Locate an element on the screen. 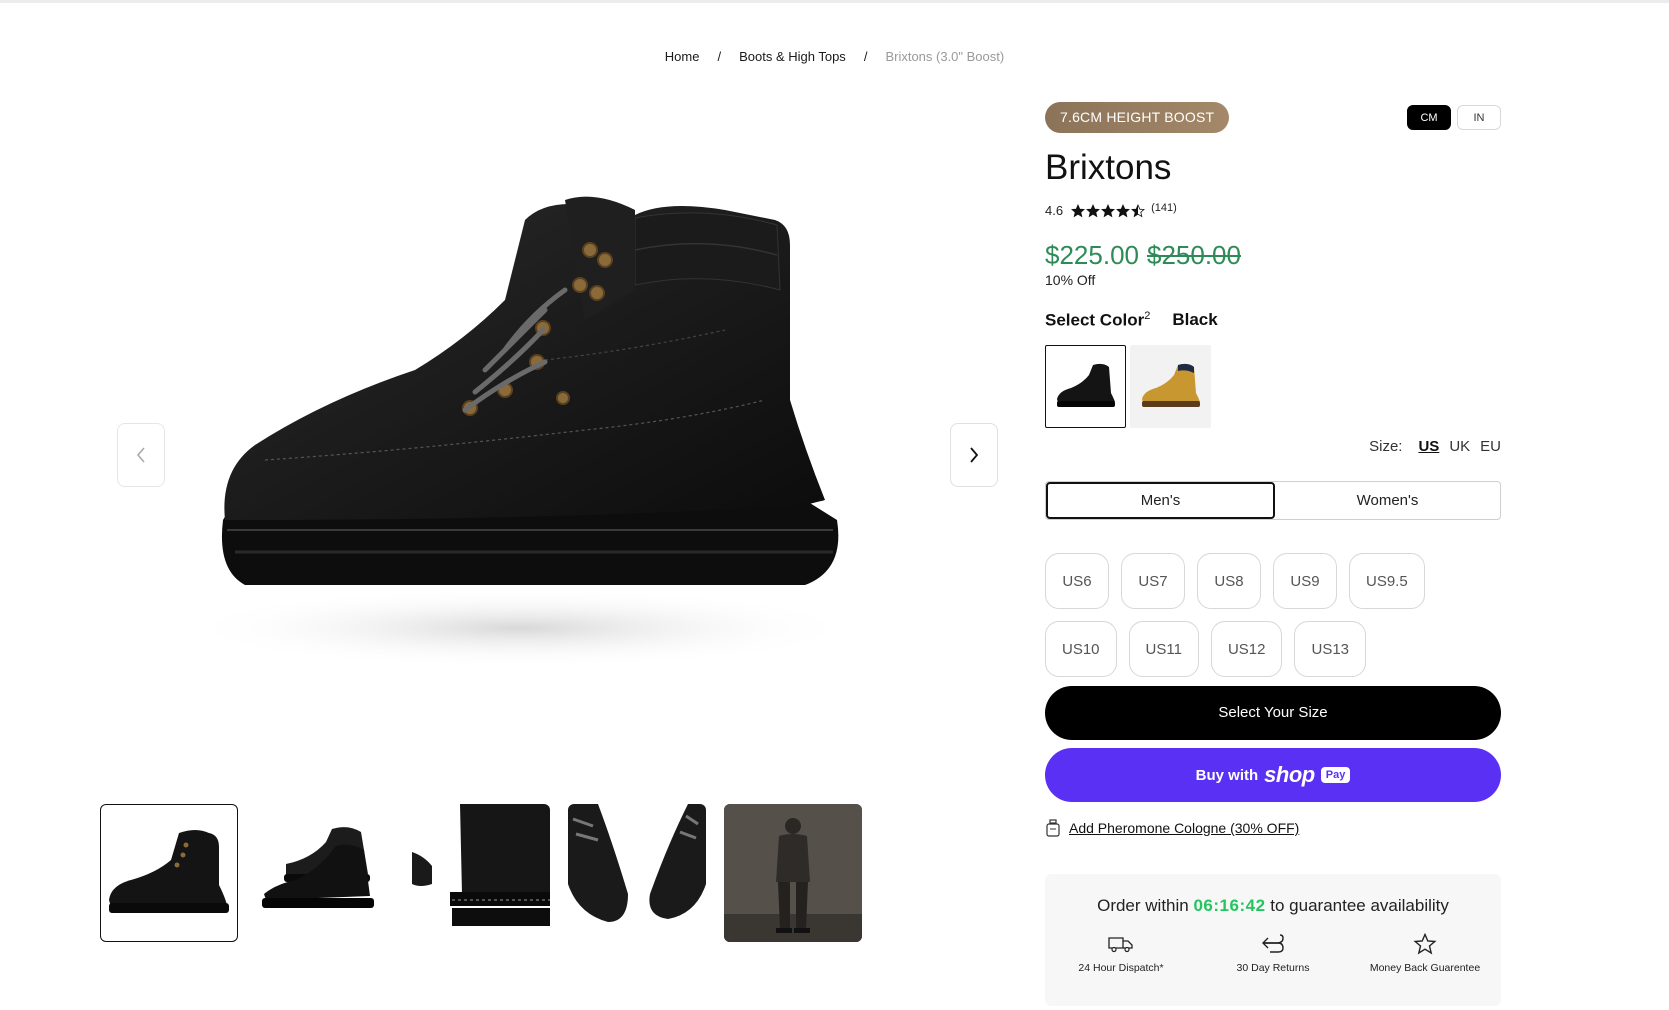 This screenshot has height=1010, width=1669. breadcrumb-home: Home is located at coordinates (682, 56).